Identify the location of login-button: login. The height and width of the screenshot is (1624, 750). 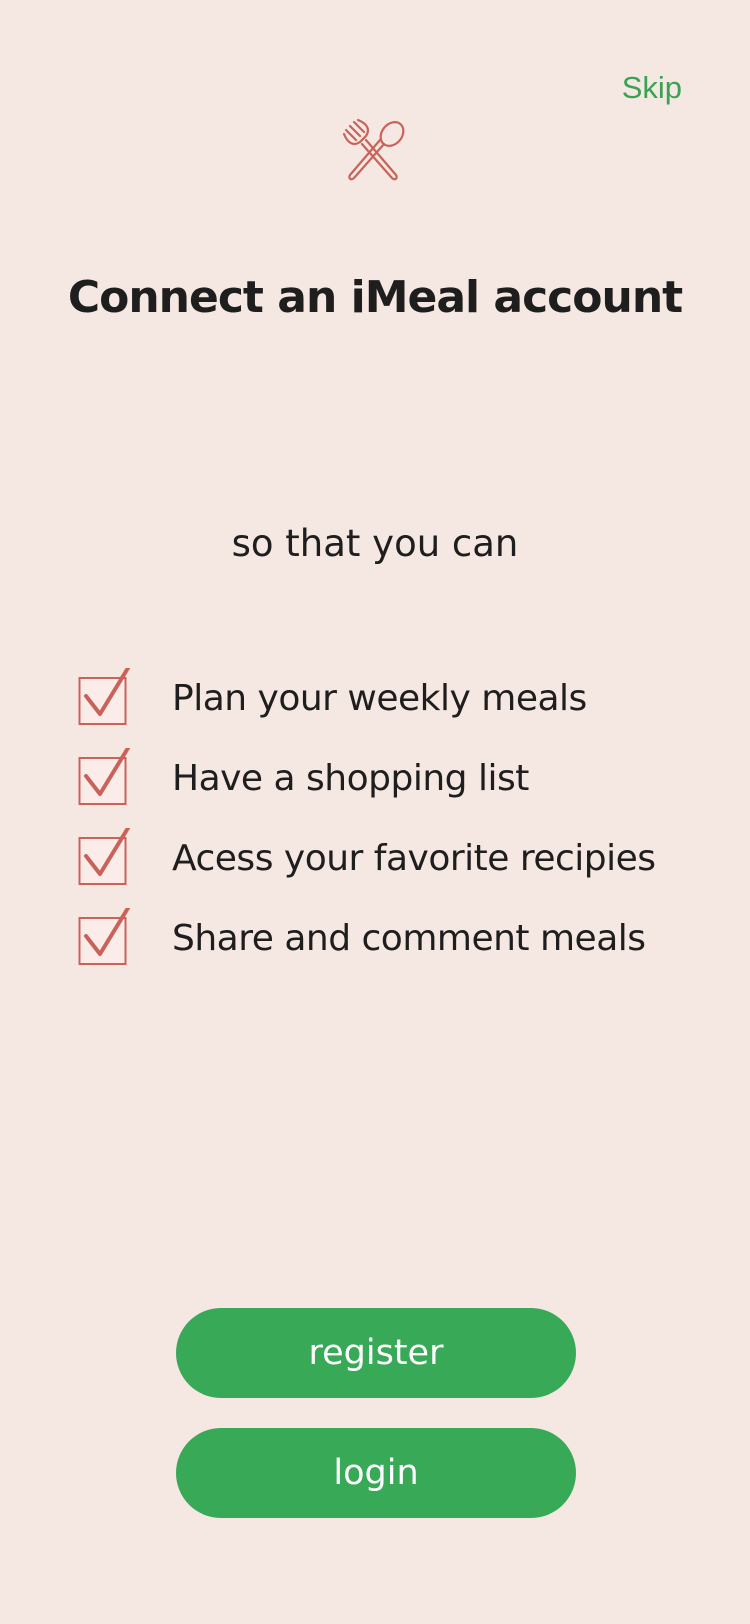
(376, 1473).